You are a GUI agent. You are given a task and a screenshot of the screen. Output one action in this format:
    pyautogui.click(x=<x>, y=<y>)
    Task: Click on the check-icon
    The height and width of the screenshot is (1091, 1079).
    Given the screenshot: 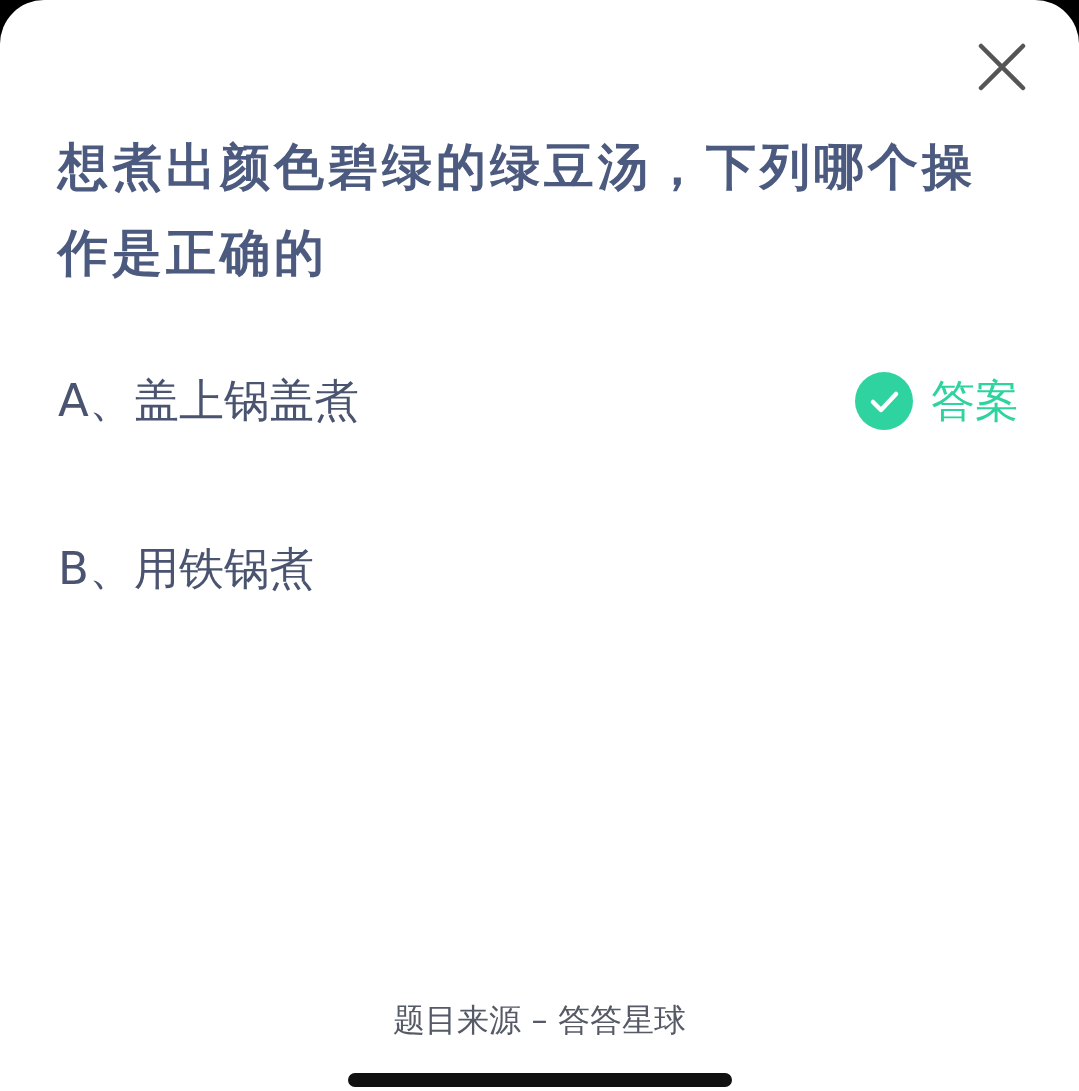 What is the action you would take?
    pyautogui.click(x=884, y=401)
    